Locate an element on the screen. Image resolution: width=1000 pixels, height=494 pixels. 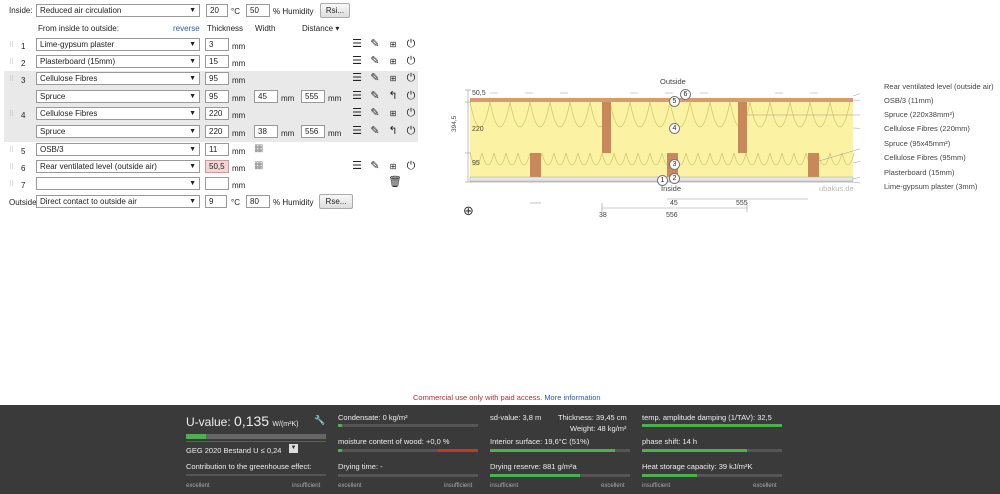
sublayer-distance-input: 556 is located at coordinates (313, 131).